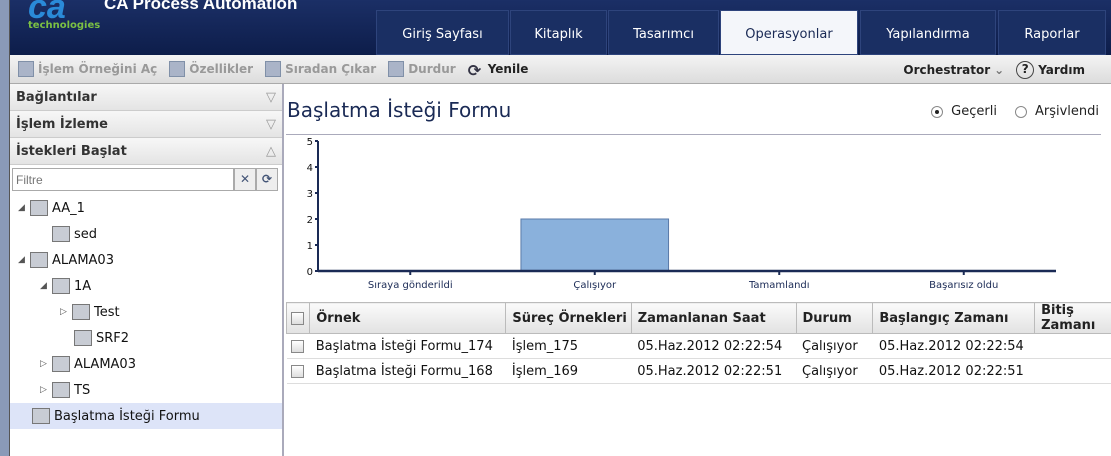 The image size is (1111, 456). What do you see at coordinates (245, 179) in the screenshot?
I see `clear-filter-button: ✕` at bounding box center [245, 179].